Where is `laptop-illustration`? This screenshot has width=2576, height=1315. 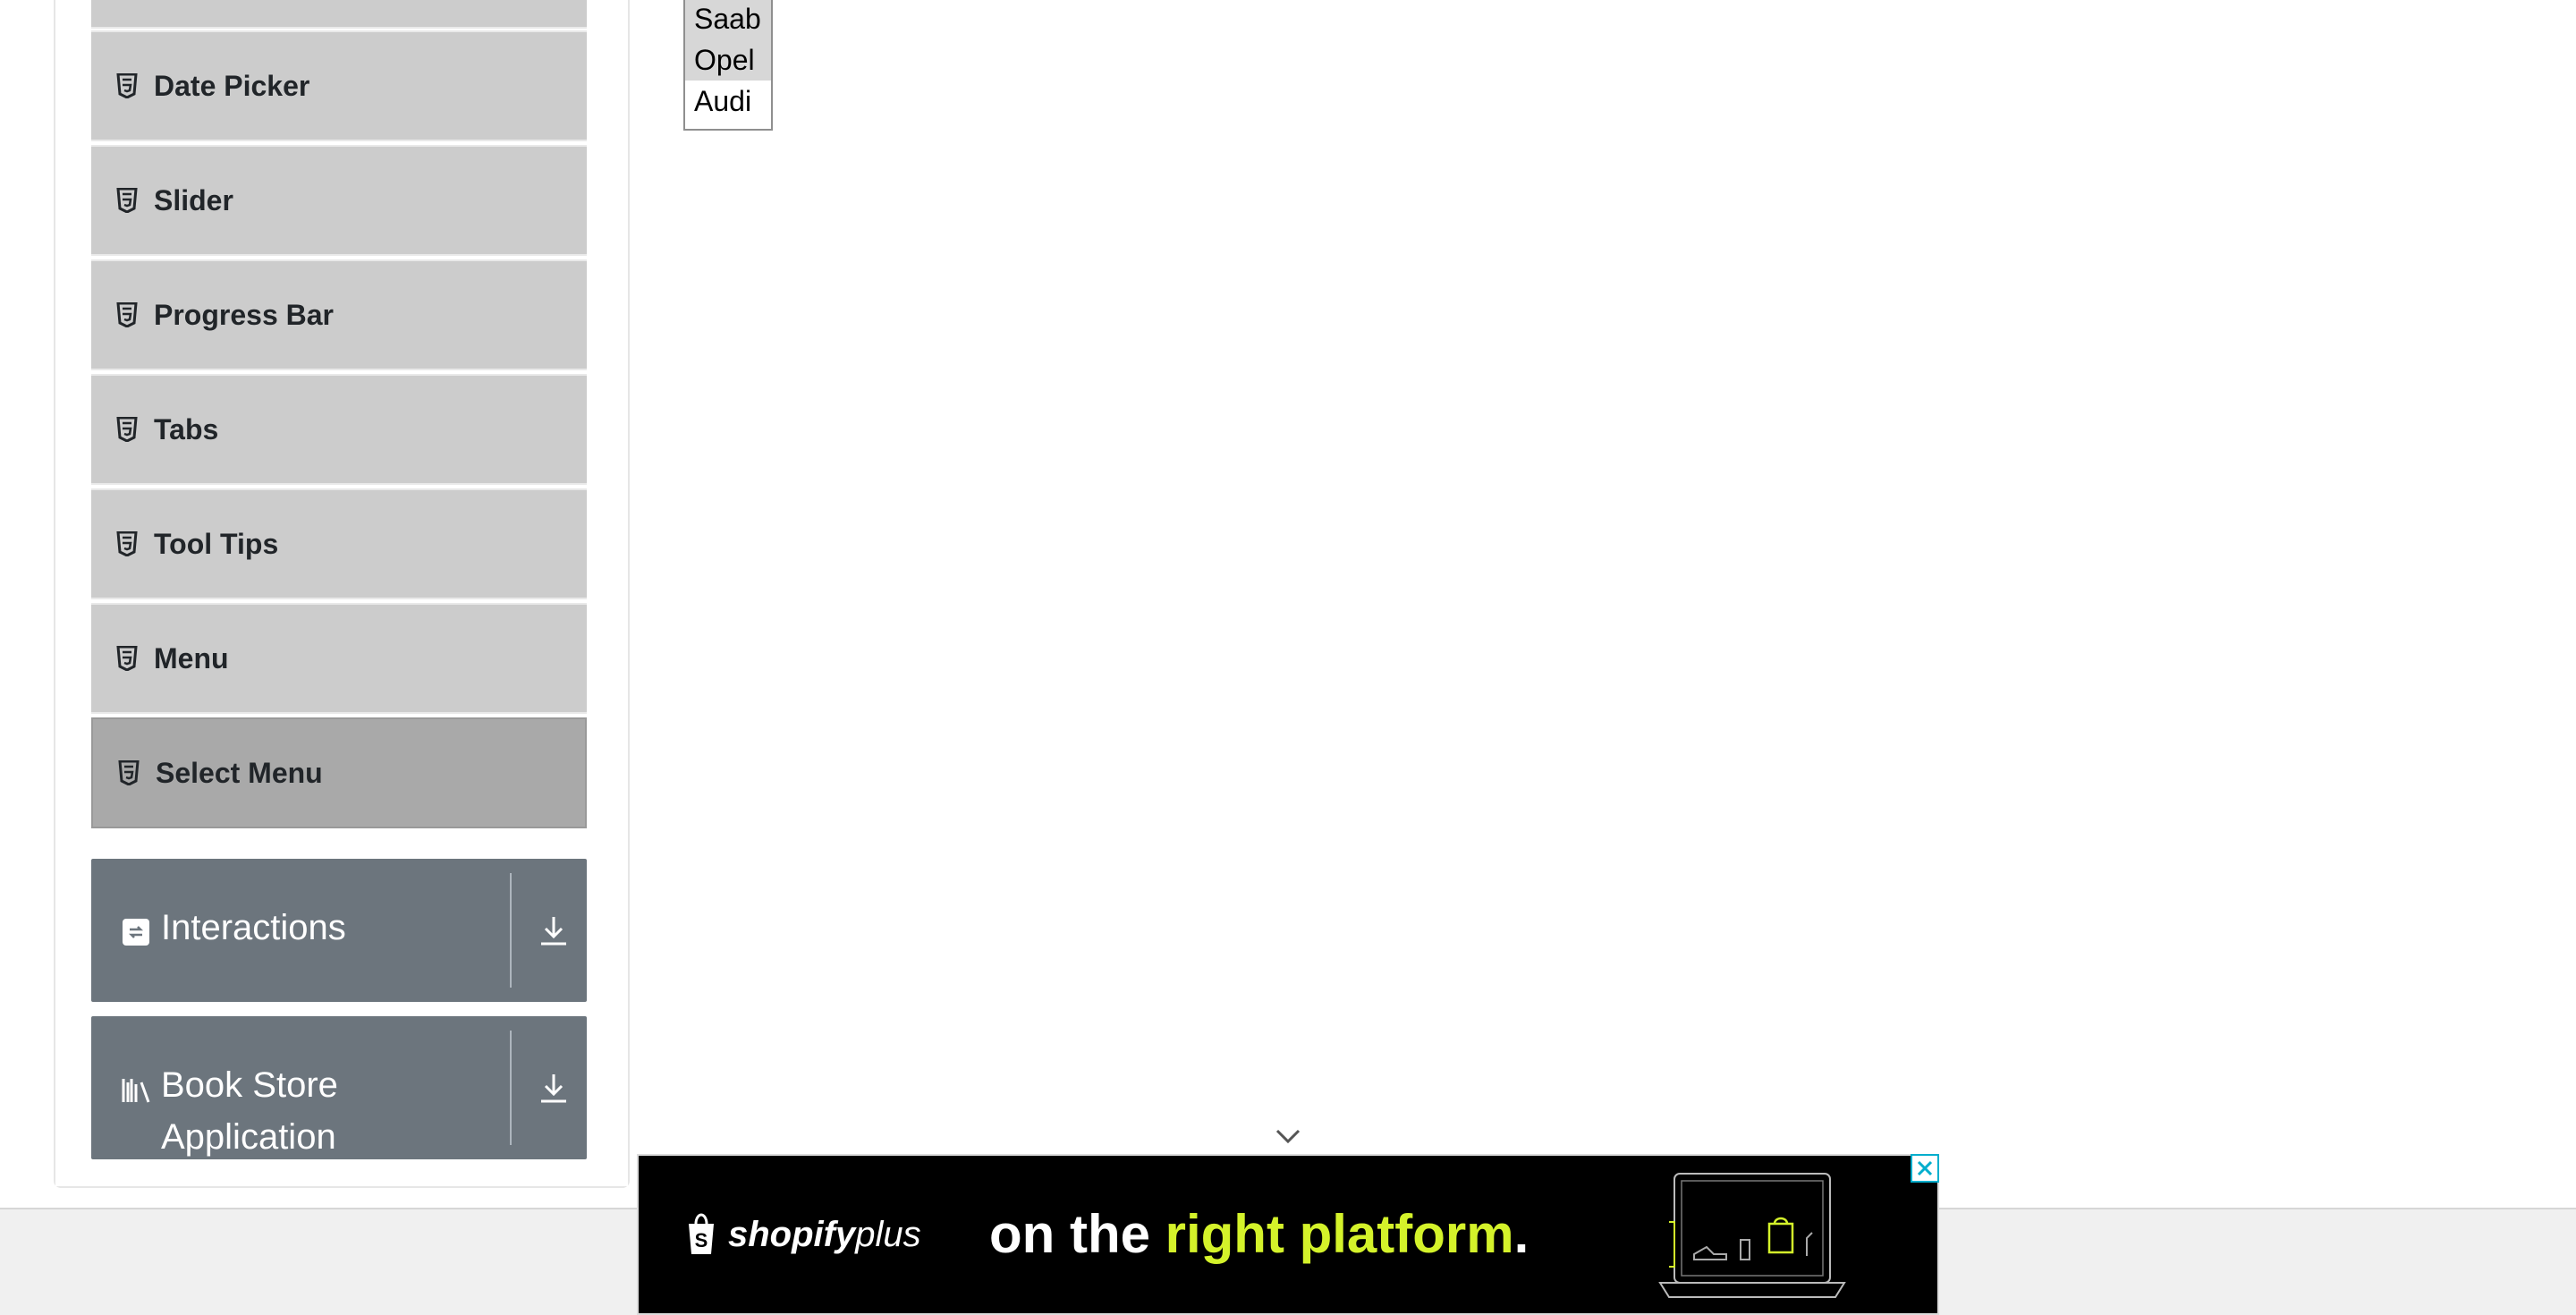
laptop-illustration is located at coordinates (1752, 1235).